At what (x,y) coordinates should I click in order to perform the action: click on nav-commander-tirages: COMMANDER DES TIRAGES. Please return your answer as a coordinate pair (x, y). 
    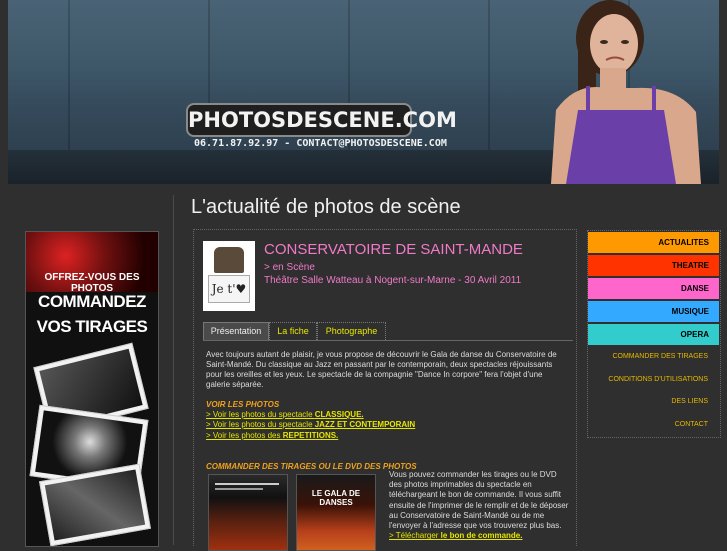
    Looking at the image, I should click on (653, 357).